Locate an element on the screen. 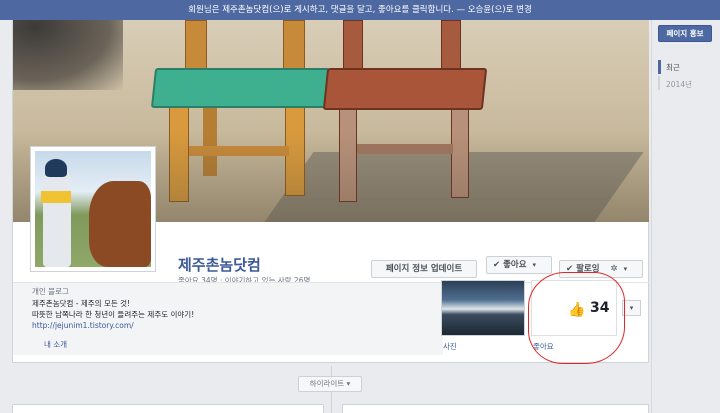  website-link: http://jejunim1.tistory.com/ is located at coordinates (83, 325).